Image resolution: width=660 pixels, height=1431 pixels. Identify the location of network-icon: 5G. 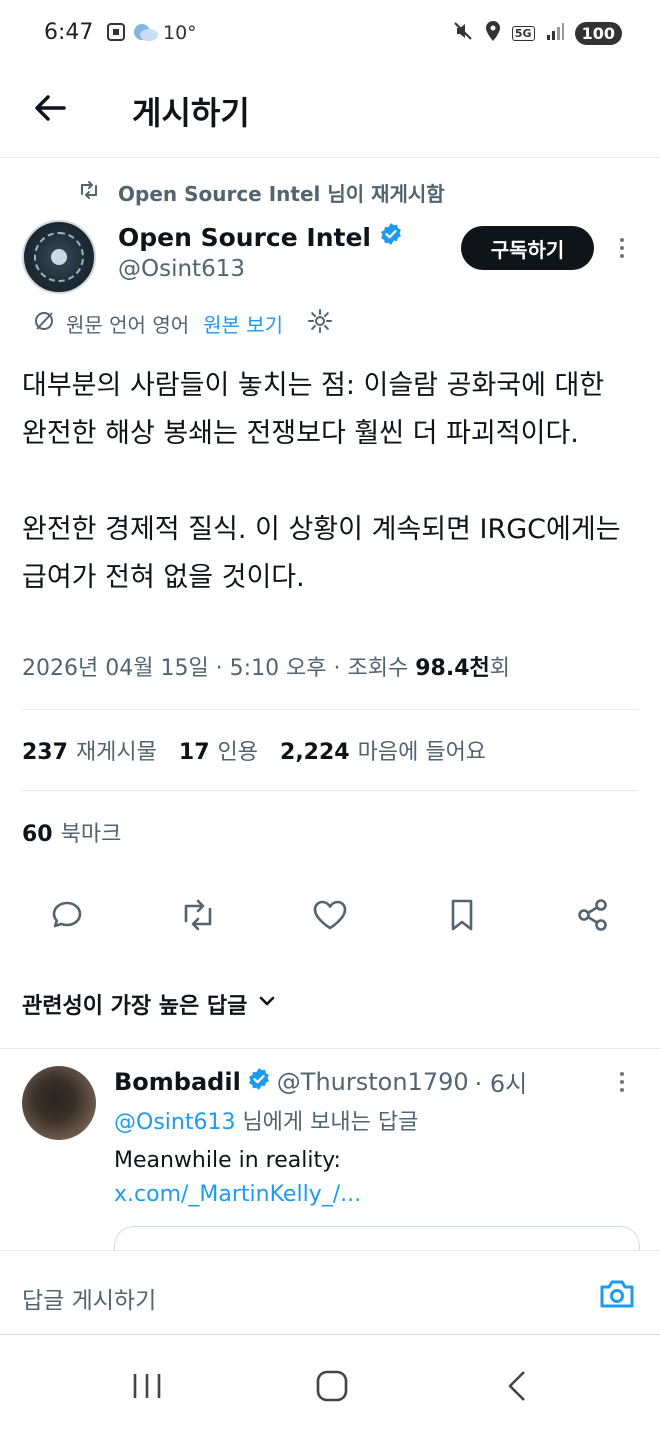
(523, 33).